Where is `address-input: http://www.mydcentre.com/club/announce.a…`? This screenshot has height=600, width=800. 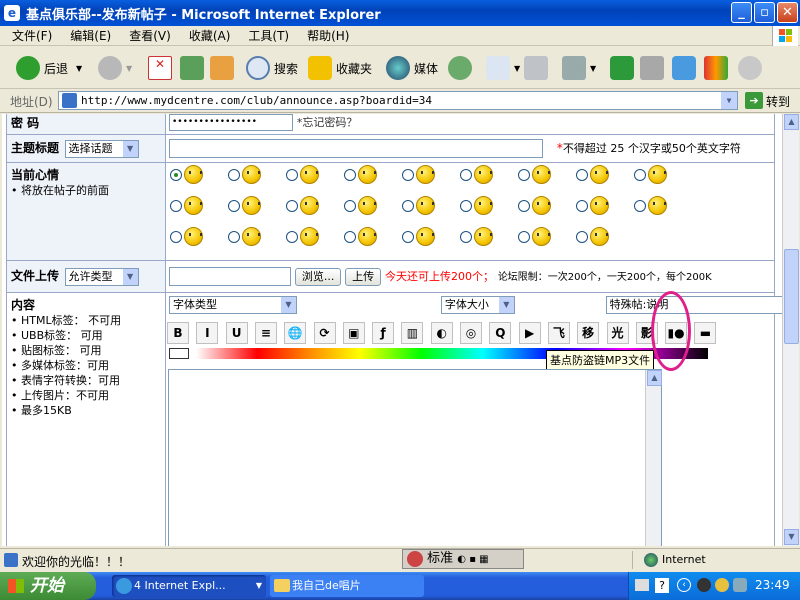 address-input: http://www.mydcentre.com/club/announce.a… is located at coordinates (398, 100).